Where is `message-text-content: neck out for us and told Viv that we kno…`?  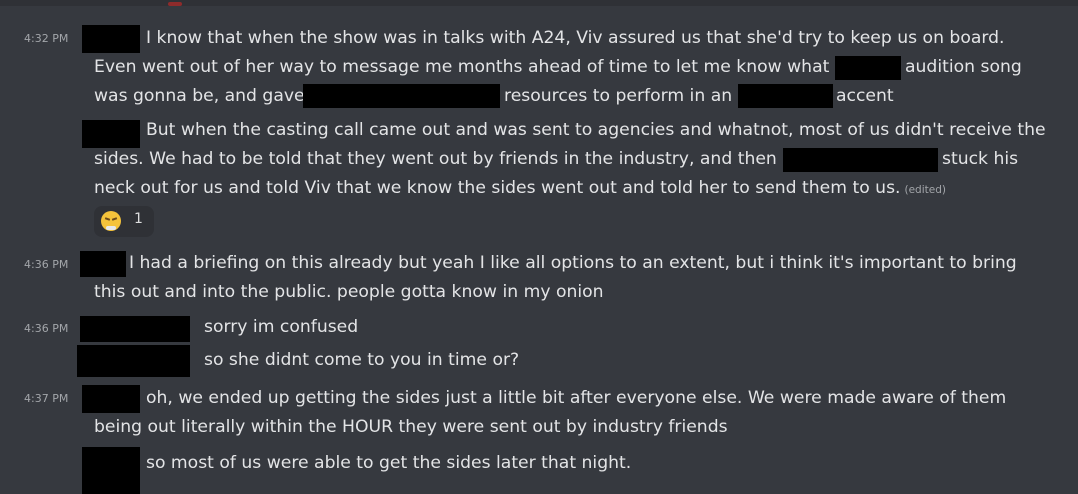 message-text-content: neck out for us and told Viv that we kno… is located at coordinates (497, 188).